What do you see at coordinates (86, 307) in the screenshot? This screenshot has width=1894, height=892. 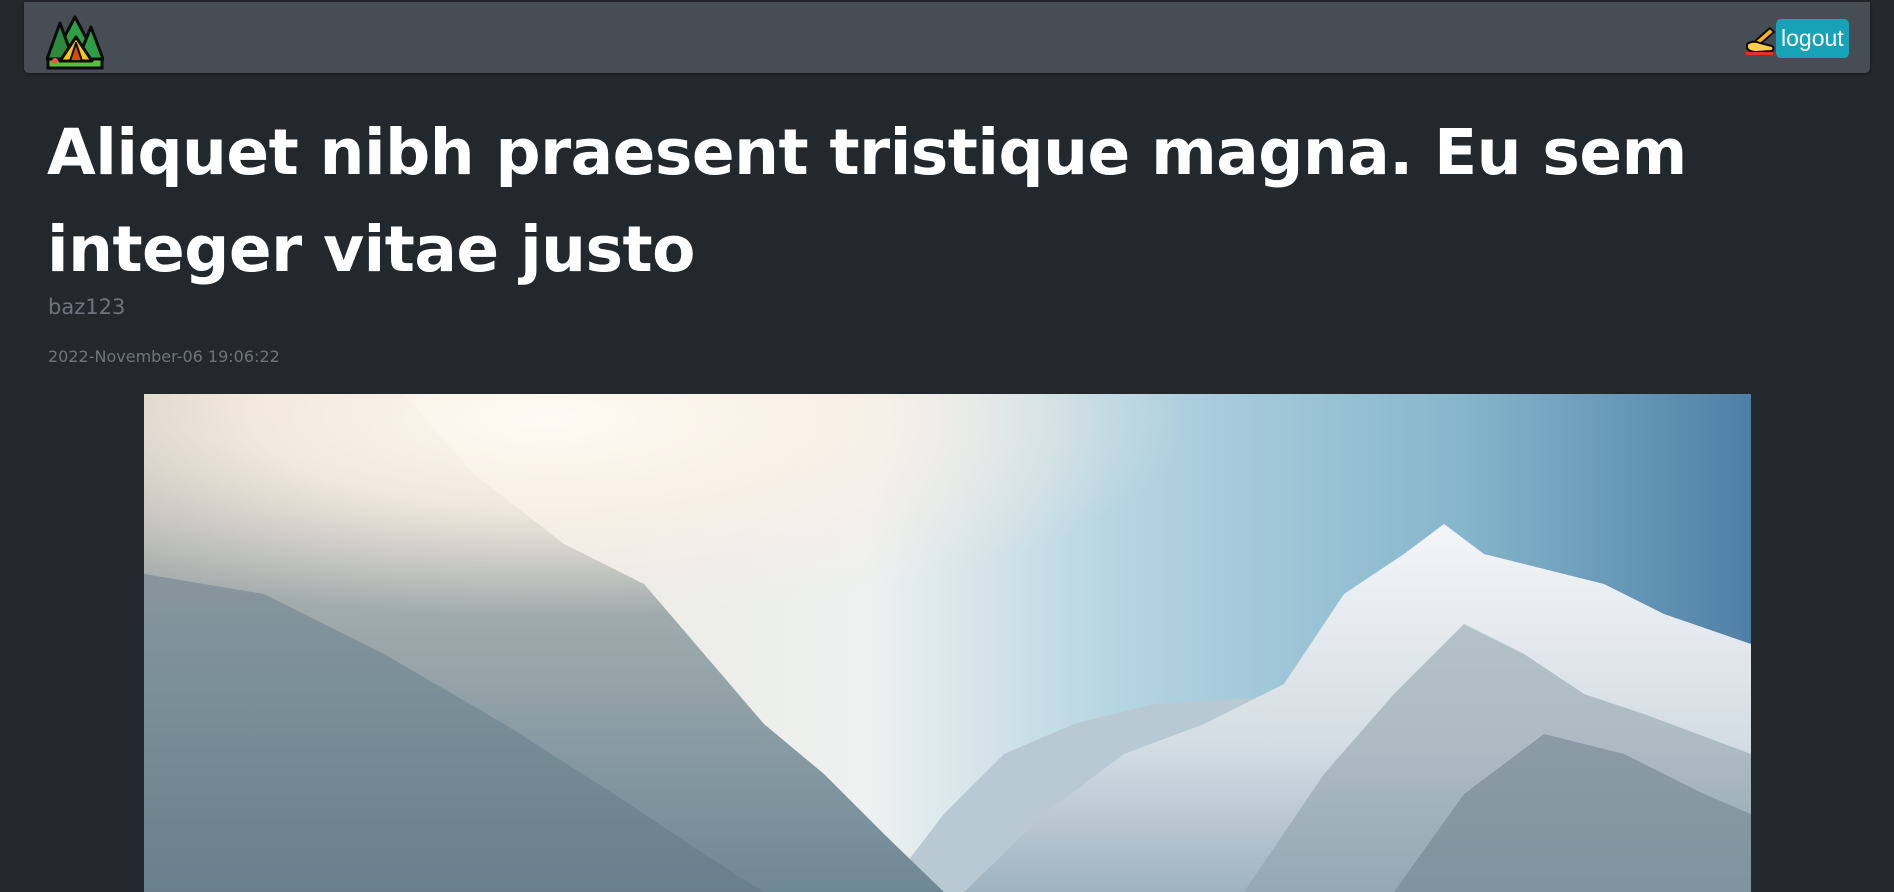 I see `post-author: baz123` at bounding box center [86, 307].